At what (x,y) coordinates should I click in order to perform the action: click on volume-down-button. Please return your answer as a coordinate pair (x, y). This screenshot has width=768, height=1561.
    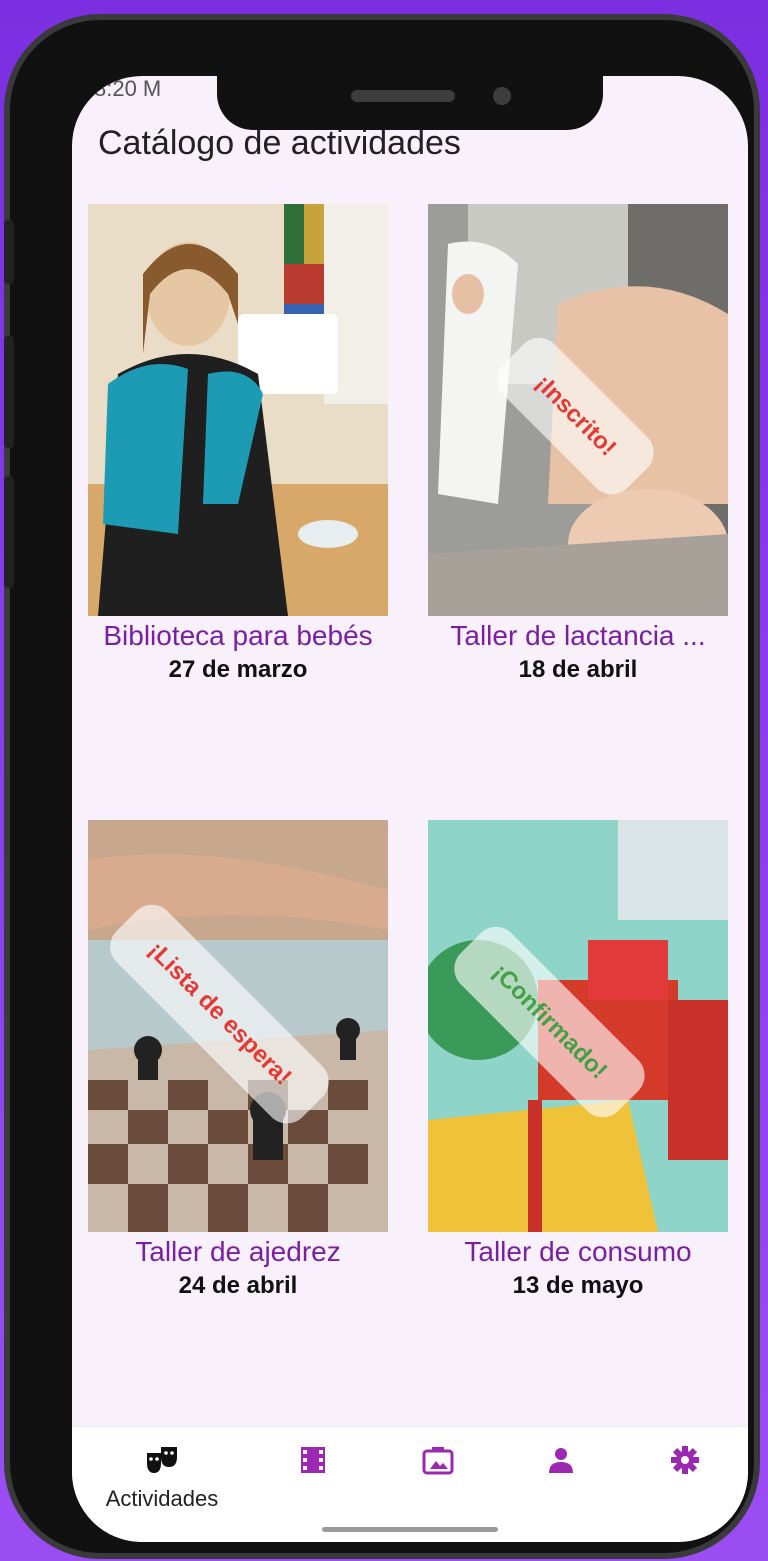
    Looking at the image, I should click on (9, 392).